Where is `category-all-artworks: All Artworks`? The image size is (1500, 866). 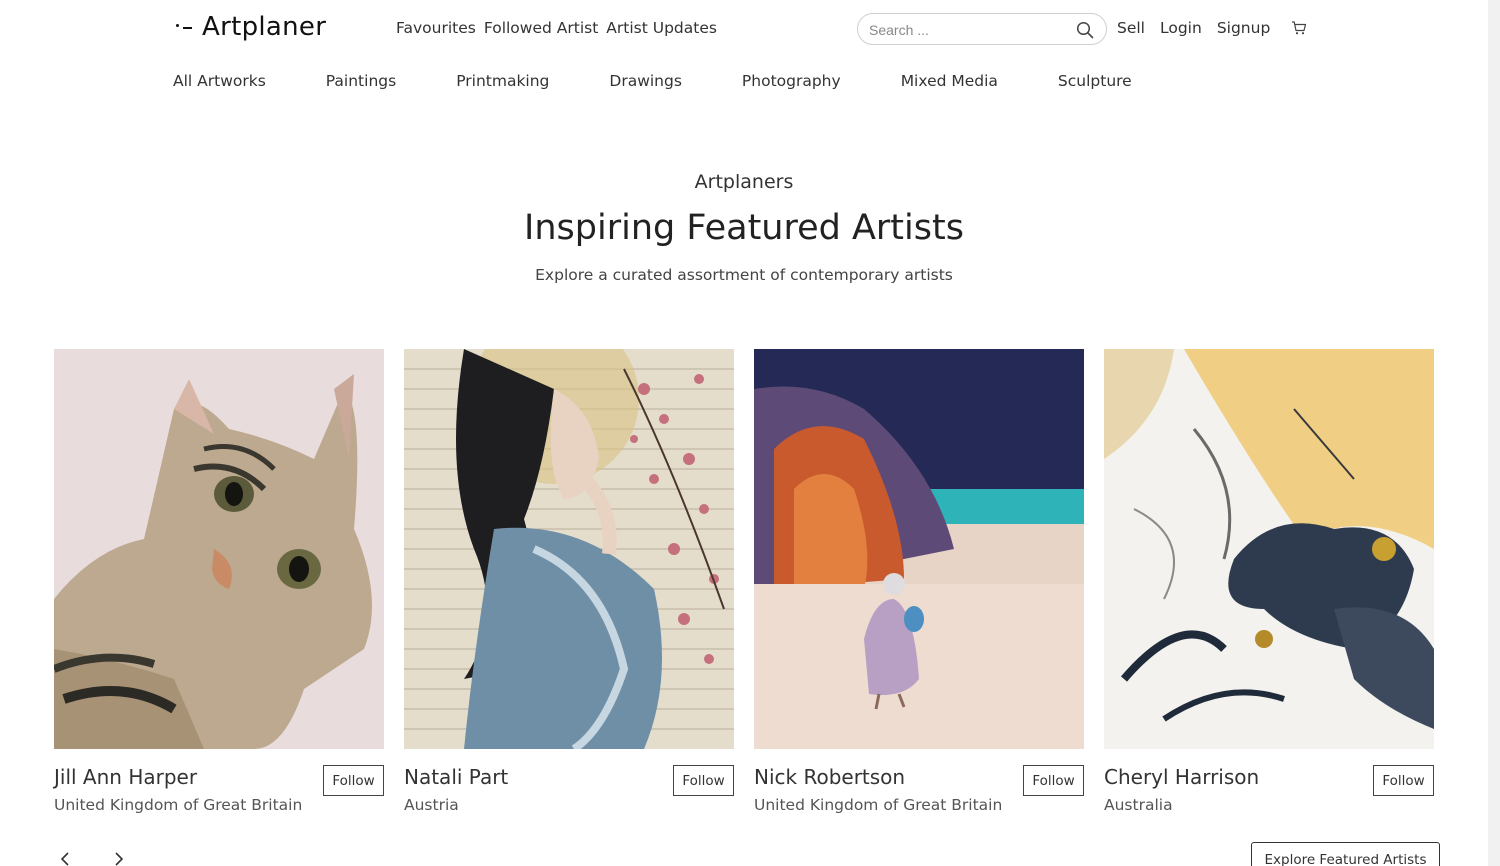 category-all-artworks: All Artworks is located at coordinates (219, 81).